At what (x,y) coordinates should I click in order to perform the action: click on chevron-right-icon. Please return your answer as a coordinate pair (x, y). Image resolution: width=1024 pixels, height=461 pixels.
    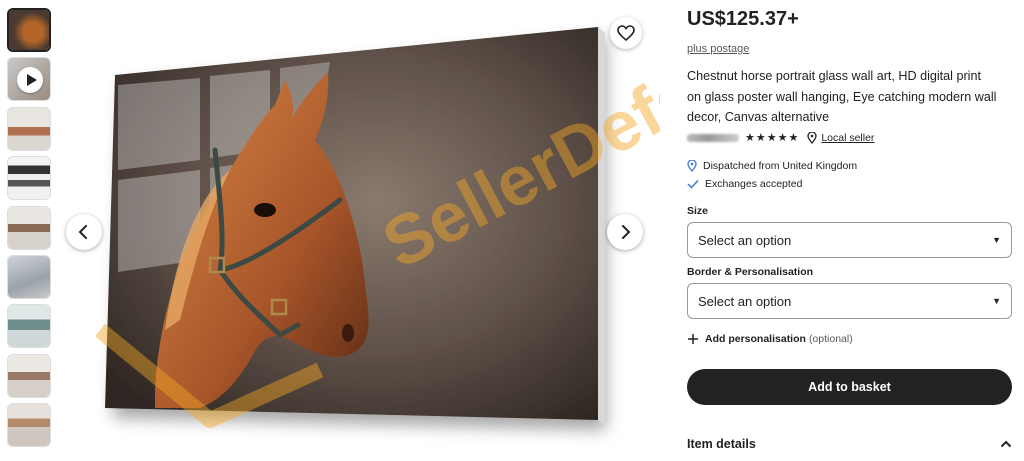
    Looking at the image, I should click on (626, 232).